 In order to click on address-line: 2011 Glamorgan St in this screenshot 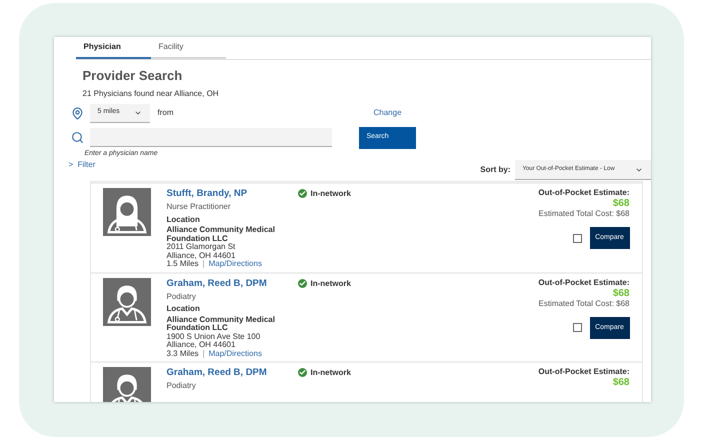, I will do `click(201, 247)`.